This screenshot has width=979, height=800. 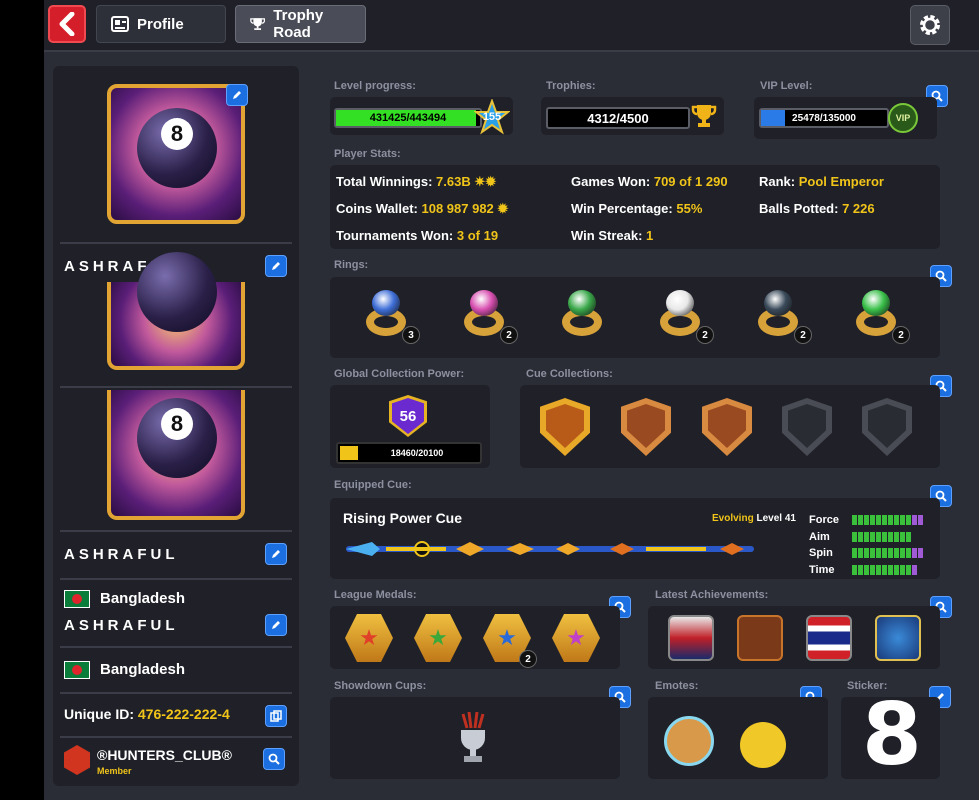 I want to click on vip-badge-icon: VIP, so click(x=903, y=118).